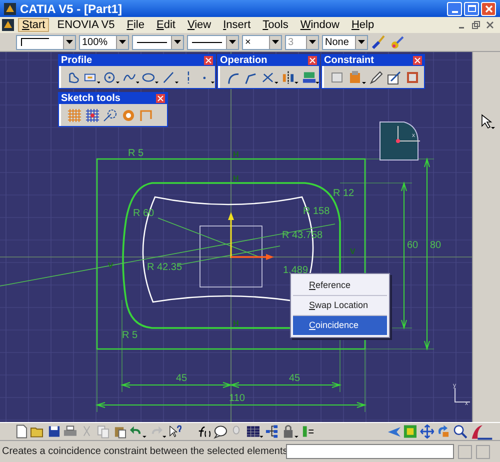 Image resolution: width=500 pixels, height=462 pixels. What do you see at coordinates (138, 431) in the screenshot?
I see `undo-icon` at bounding box center [138, 431].